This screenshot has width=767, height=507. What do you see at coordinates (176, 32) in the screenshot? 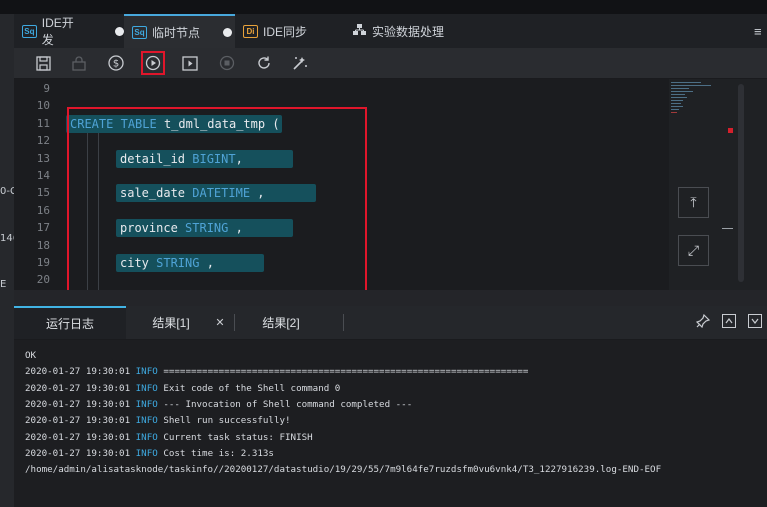
I see `tab-label: 临时节点` at bounding box center [176, 32].